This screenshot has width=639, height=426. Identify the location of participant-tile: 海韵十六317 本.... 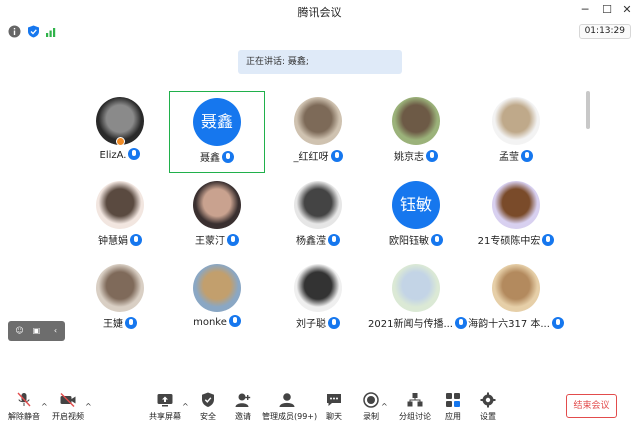
(516, 299).